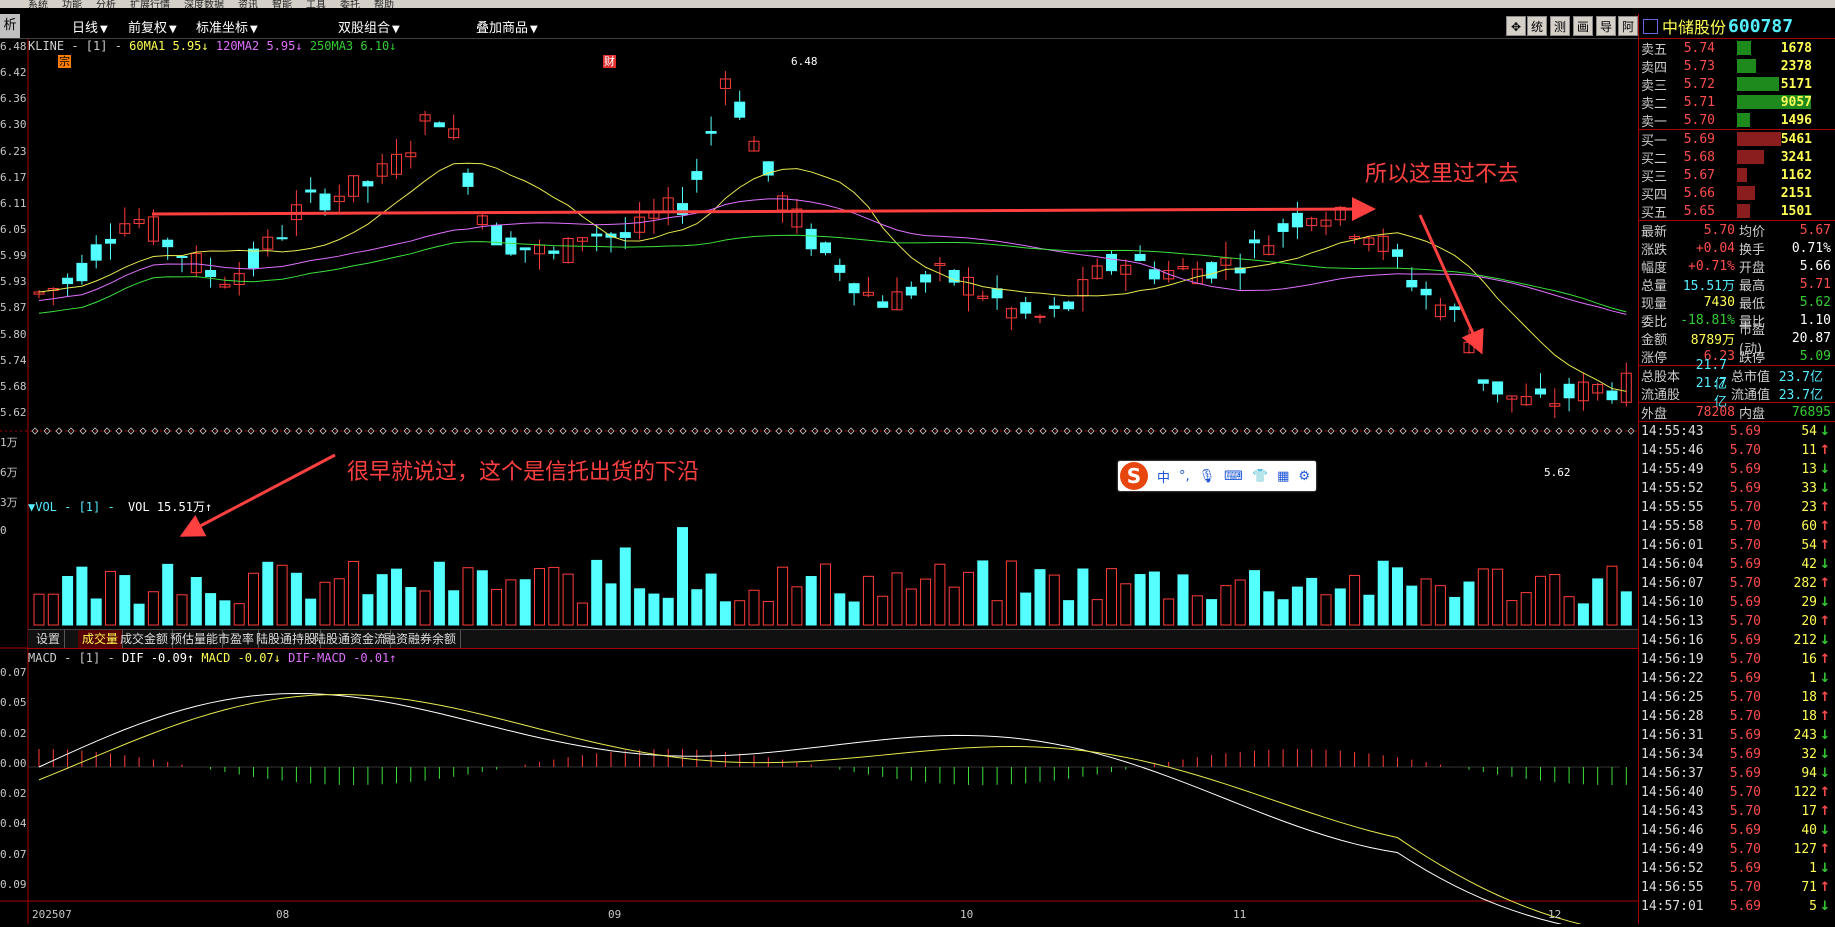  Describe the element at coordinates (1737, 193) in the screenshot. I see `bids-row: 买四 5.66 2151` at that location.